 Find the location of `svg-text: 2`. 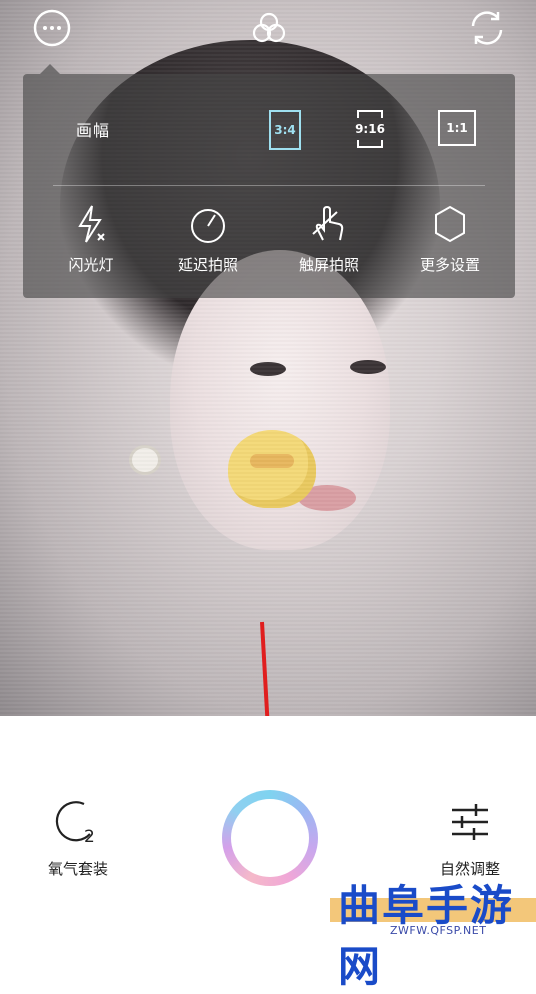

svg-text: 2 is located at coordinates (89, 836).